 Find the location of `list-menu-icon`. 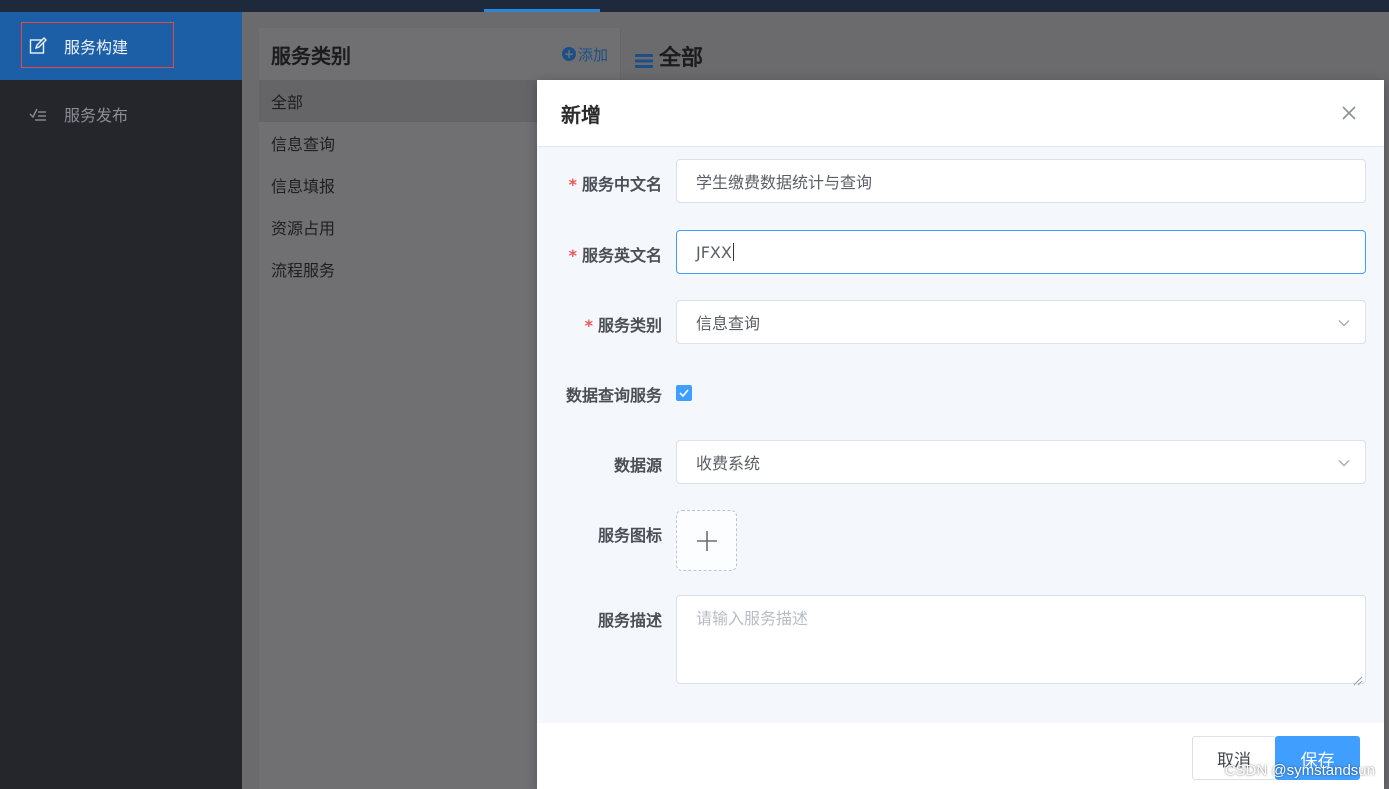

list-menu-icon is located at coordinates (644, 58).